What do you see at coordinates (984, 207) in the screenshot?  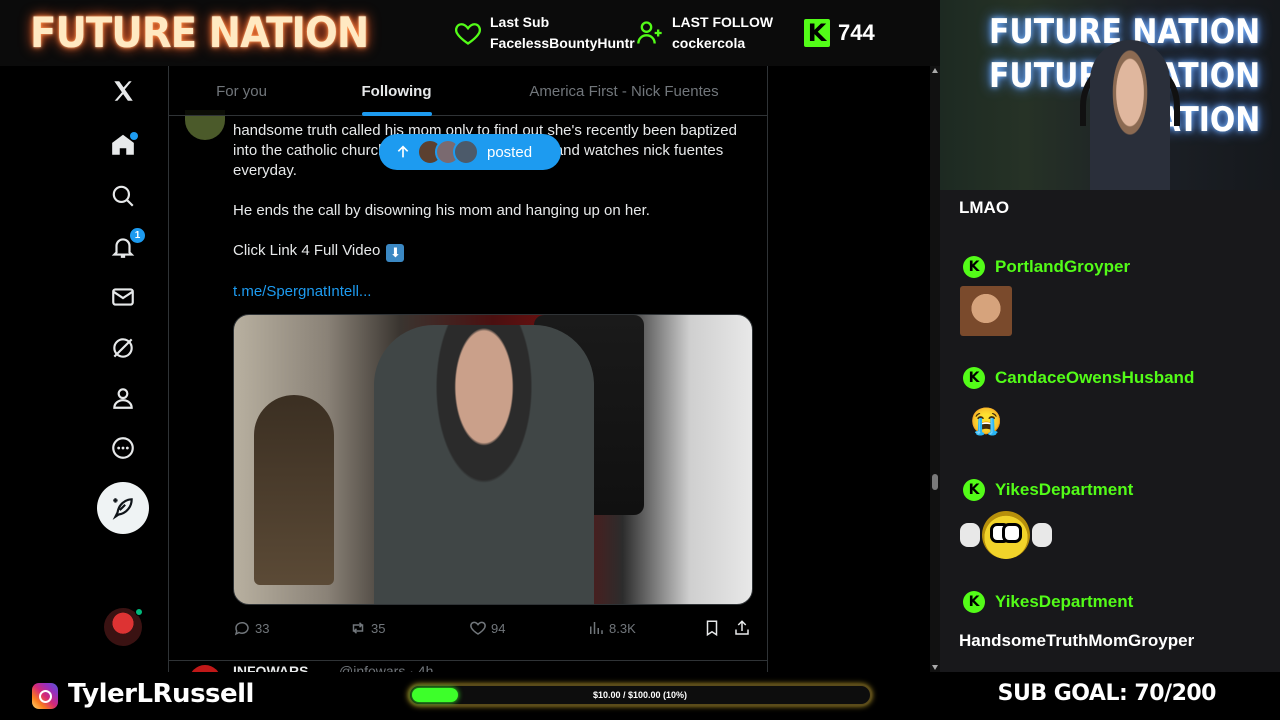 I see `chat-message-text: LMAO` at bounding box center [984, 207].